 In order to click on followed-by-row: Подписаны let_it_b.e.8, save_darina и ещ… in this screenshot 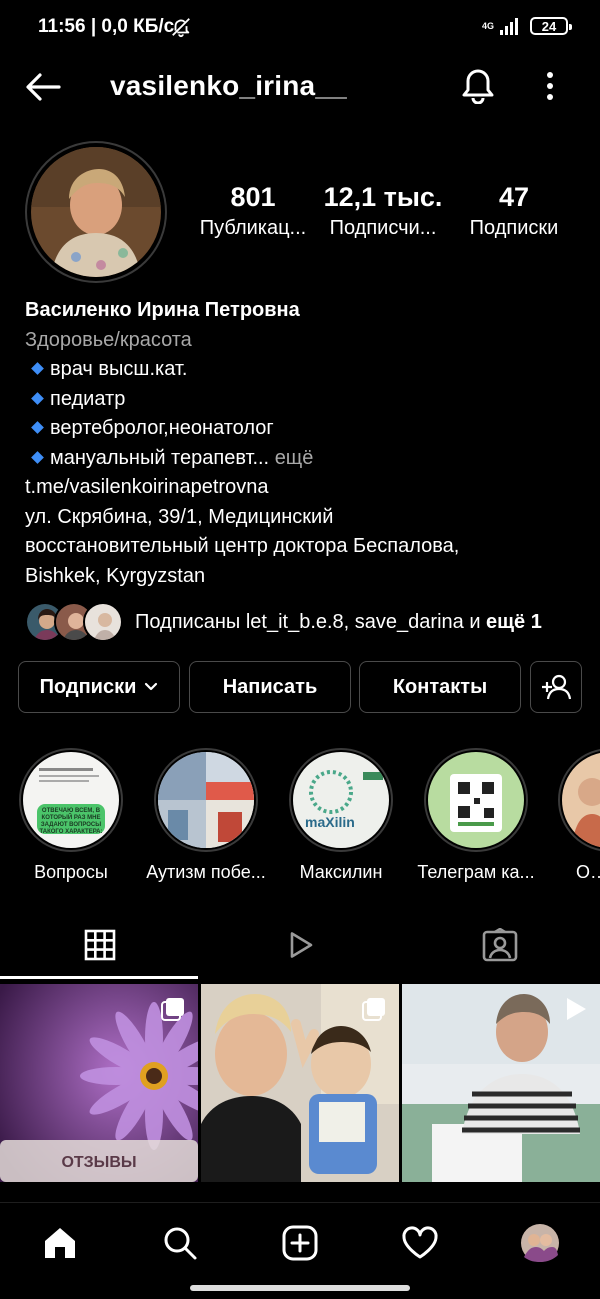, I will do `click(283, 622)`.